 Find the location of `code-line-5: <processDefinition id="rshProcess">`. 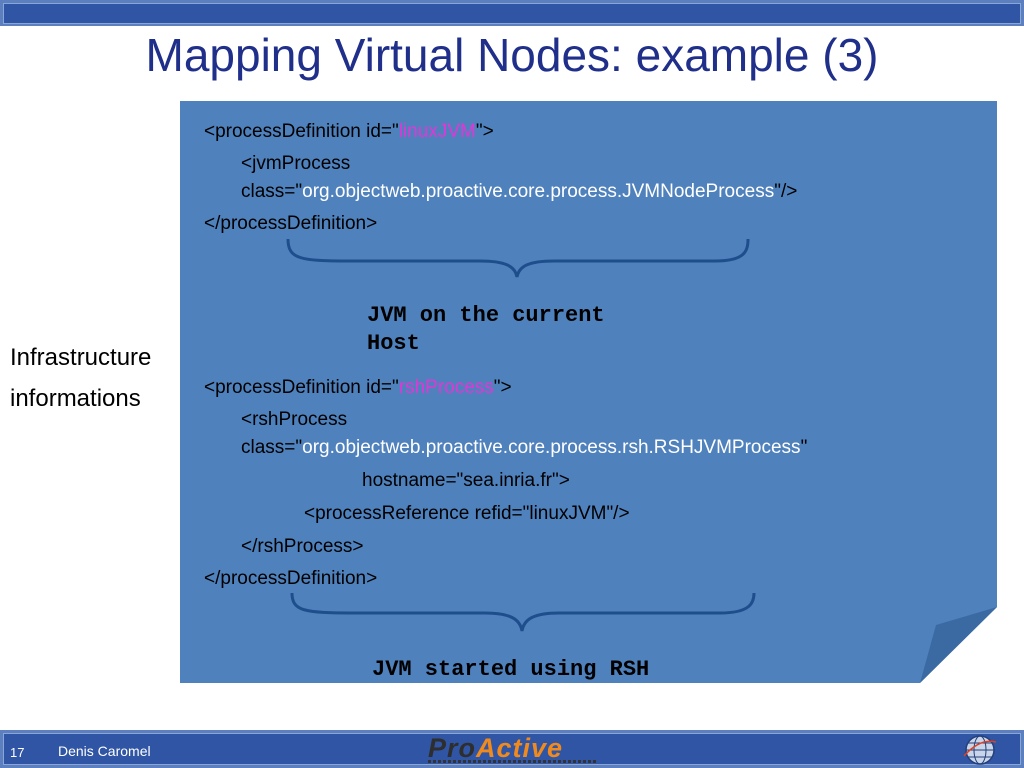

code-line-5: <processDefinition id="rshProcess"> is located at coordinates (358, 387).